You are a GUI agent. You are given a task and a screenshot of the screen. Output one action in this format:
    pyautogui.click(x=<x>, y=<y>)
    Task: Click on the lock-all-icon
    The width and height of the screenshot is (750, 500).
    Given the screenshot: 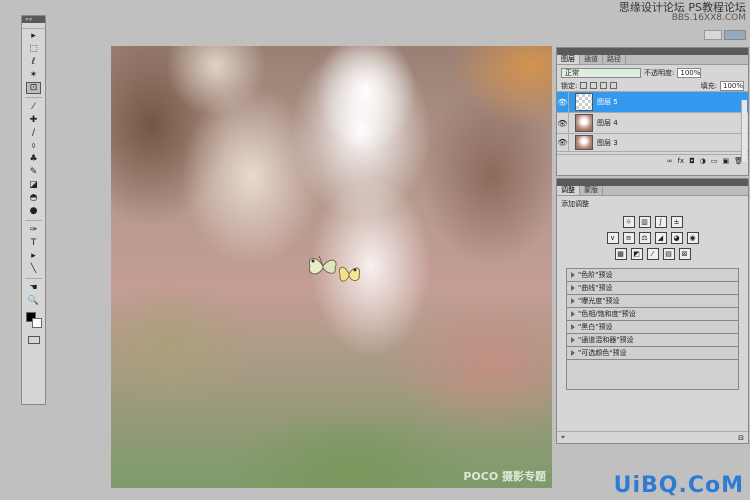 What is the action you would take?
    pyautogui.click(x=614, y=85)
    